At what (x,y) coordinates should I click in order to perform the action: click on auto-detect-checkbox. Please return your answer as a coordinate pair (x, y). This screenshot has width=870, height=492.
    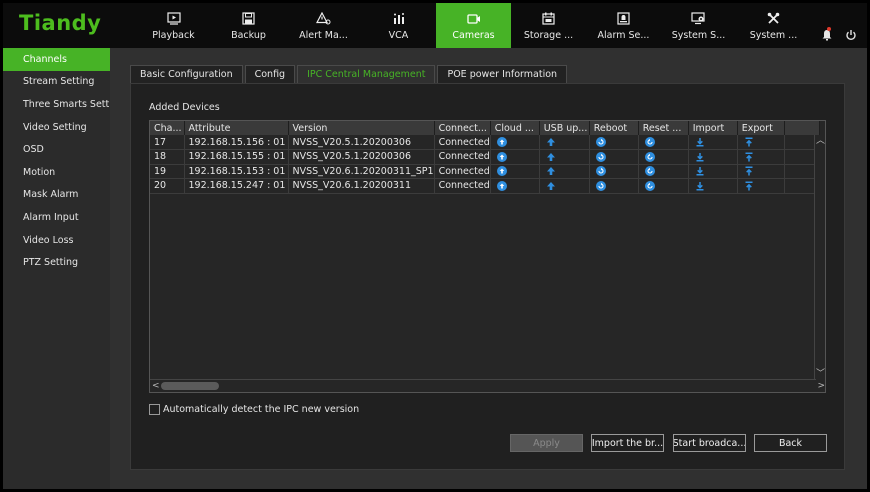
    Looking at the image, I should click on (154, 409).